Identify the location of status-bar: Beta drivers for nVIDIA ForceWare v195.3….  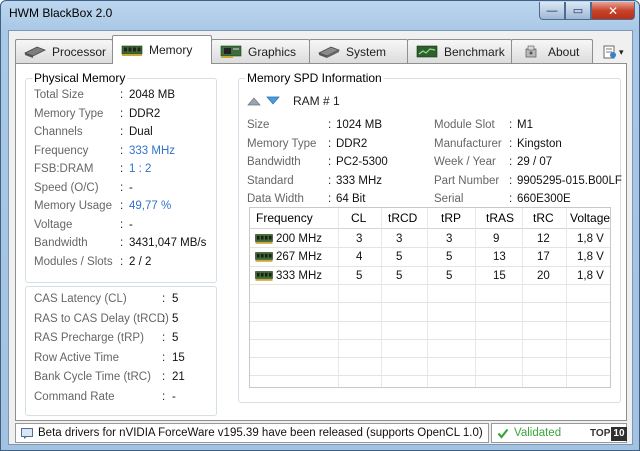
(321, 433).